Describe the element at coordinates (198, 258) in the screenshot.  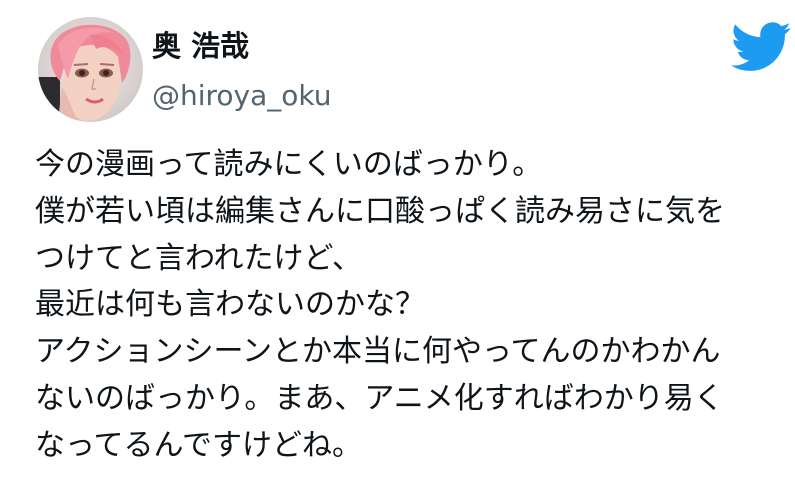
I see `tweet-line: つけてと言われたけど、` at that location.